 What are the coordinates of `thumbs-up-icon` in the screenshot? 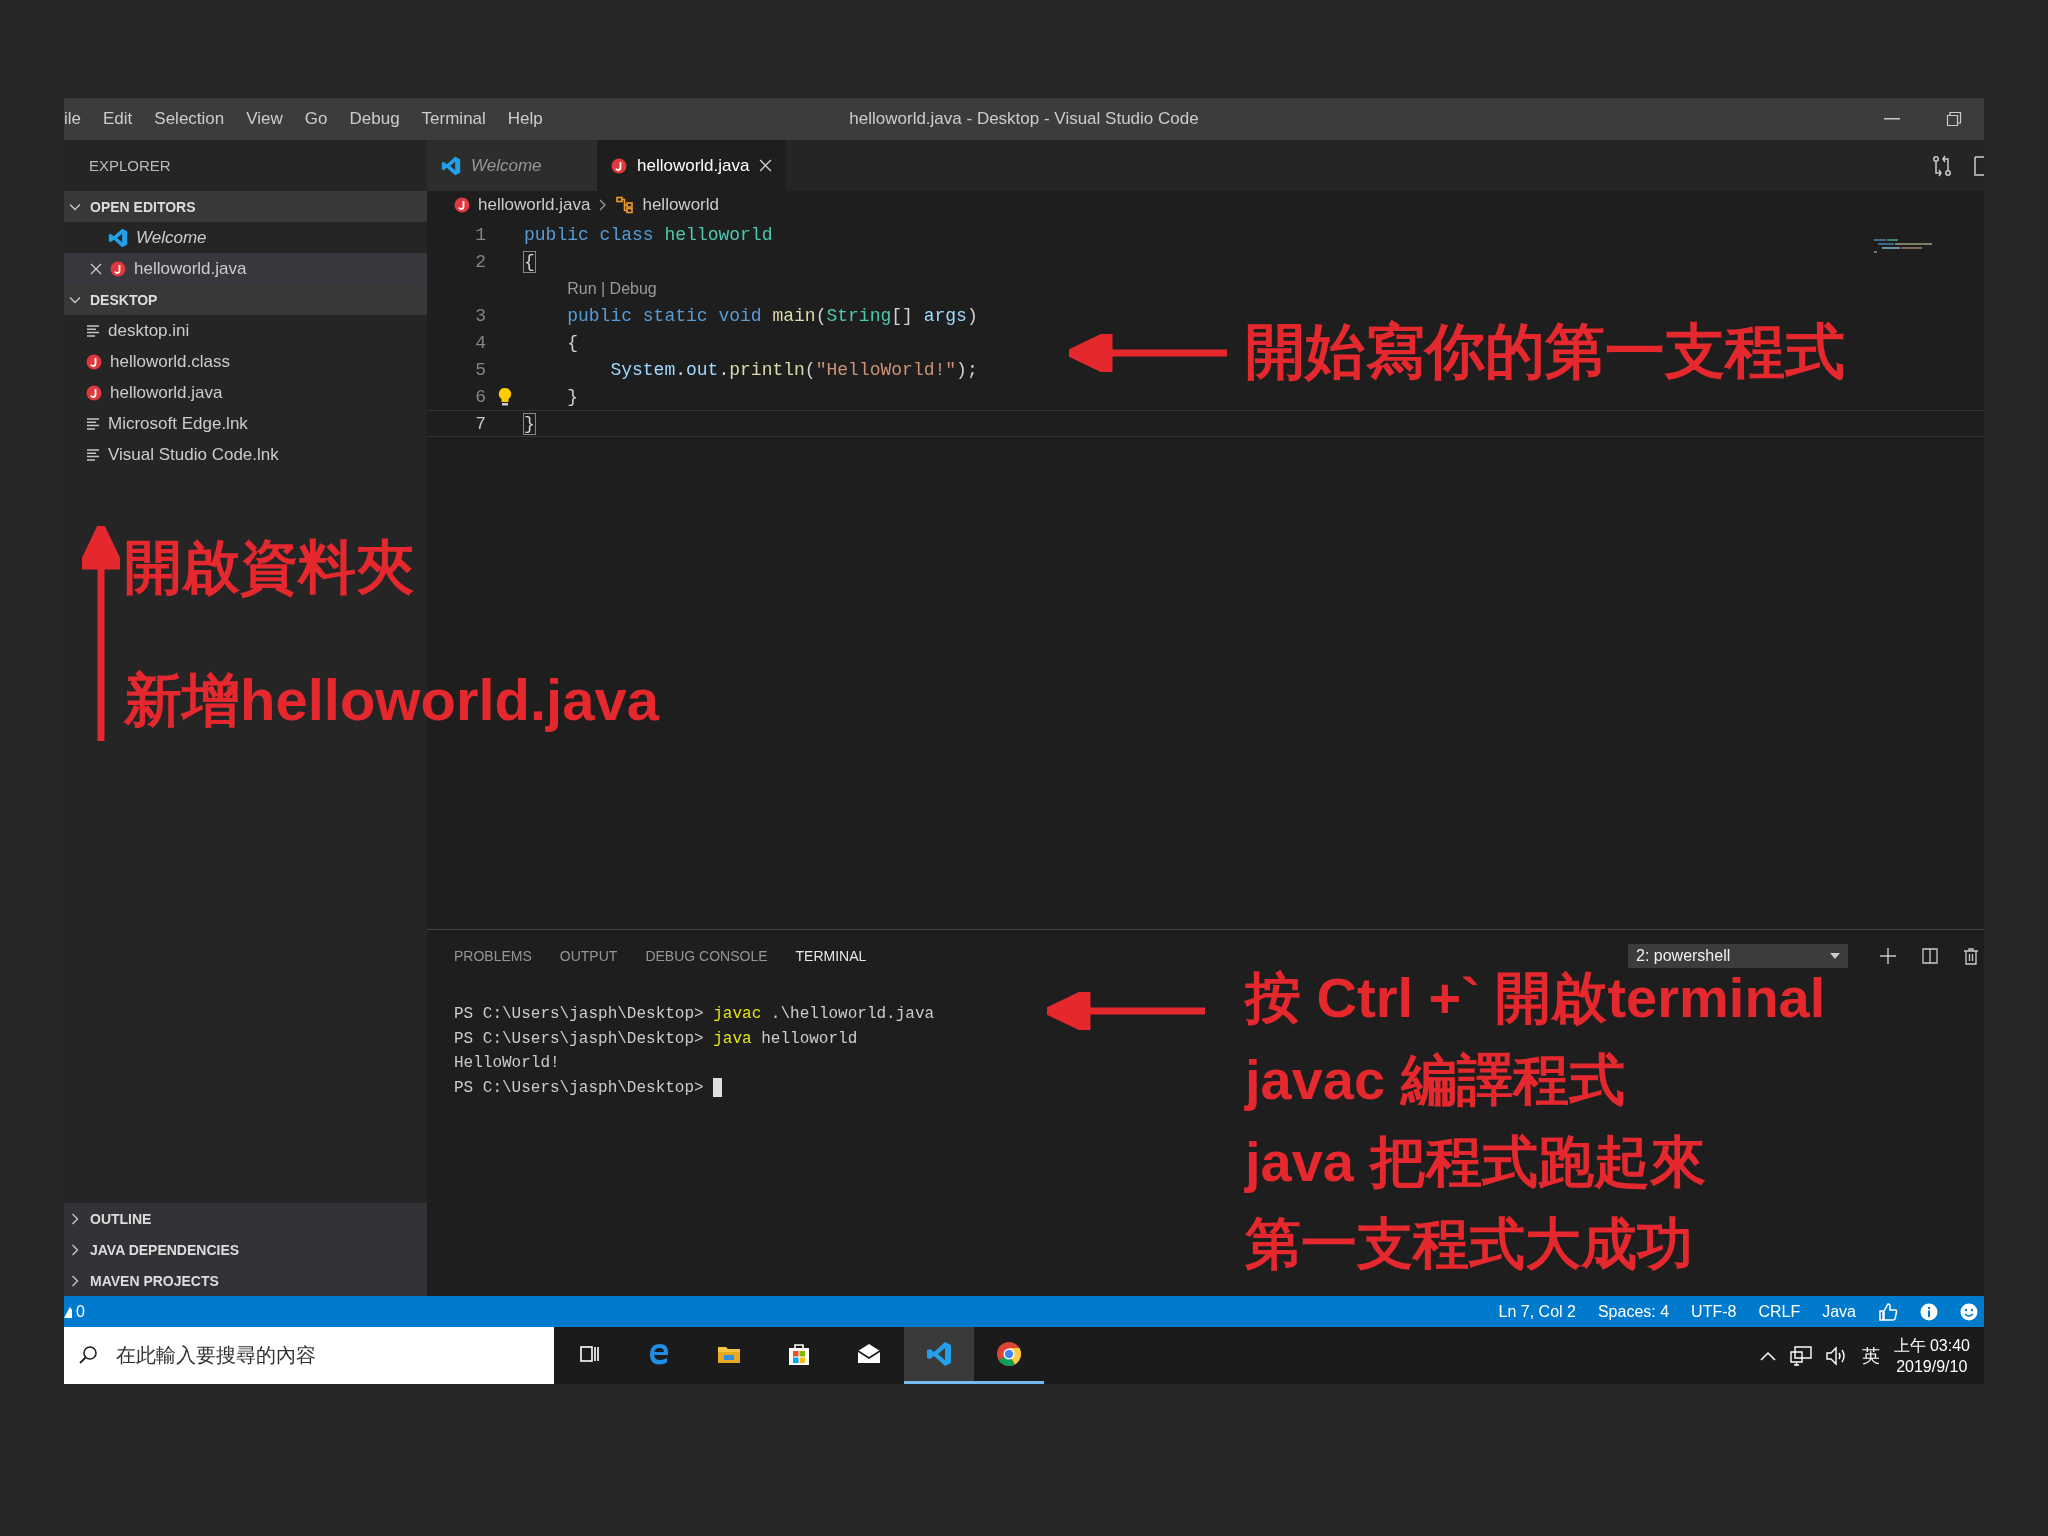 It's located at (1888, 1311).